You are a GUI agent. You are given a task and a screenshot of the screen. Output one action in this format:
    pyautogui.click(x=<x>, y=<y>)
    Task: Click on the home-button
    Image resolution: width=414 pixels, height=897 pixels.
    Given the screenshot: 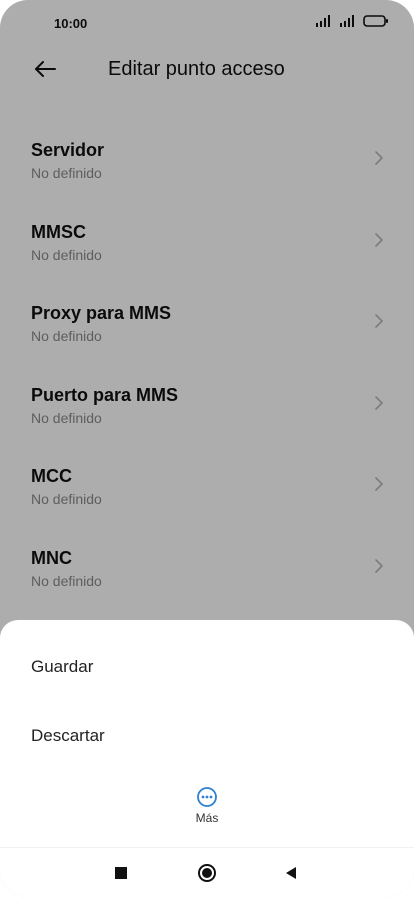 What is the action you would take?
    pyautogui.click(x=207, y=873)
    